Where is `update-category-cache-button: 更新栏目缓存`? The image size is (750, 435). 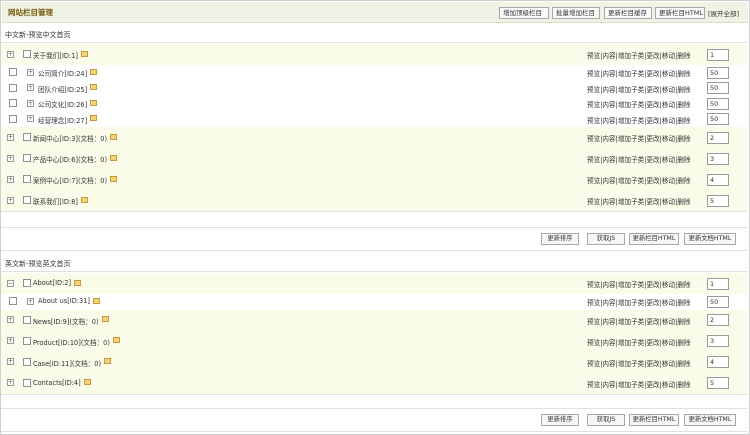
update-category-cache-button: 更新栏目缓存 is located at coordinates (628, 13).